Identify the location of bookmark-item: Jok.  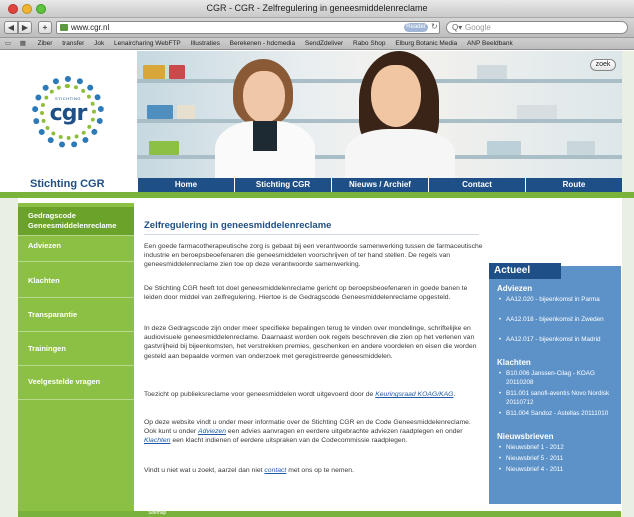
(99, 43).